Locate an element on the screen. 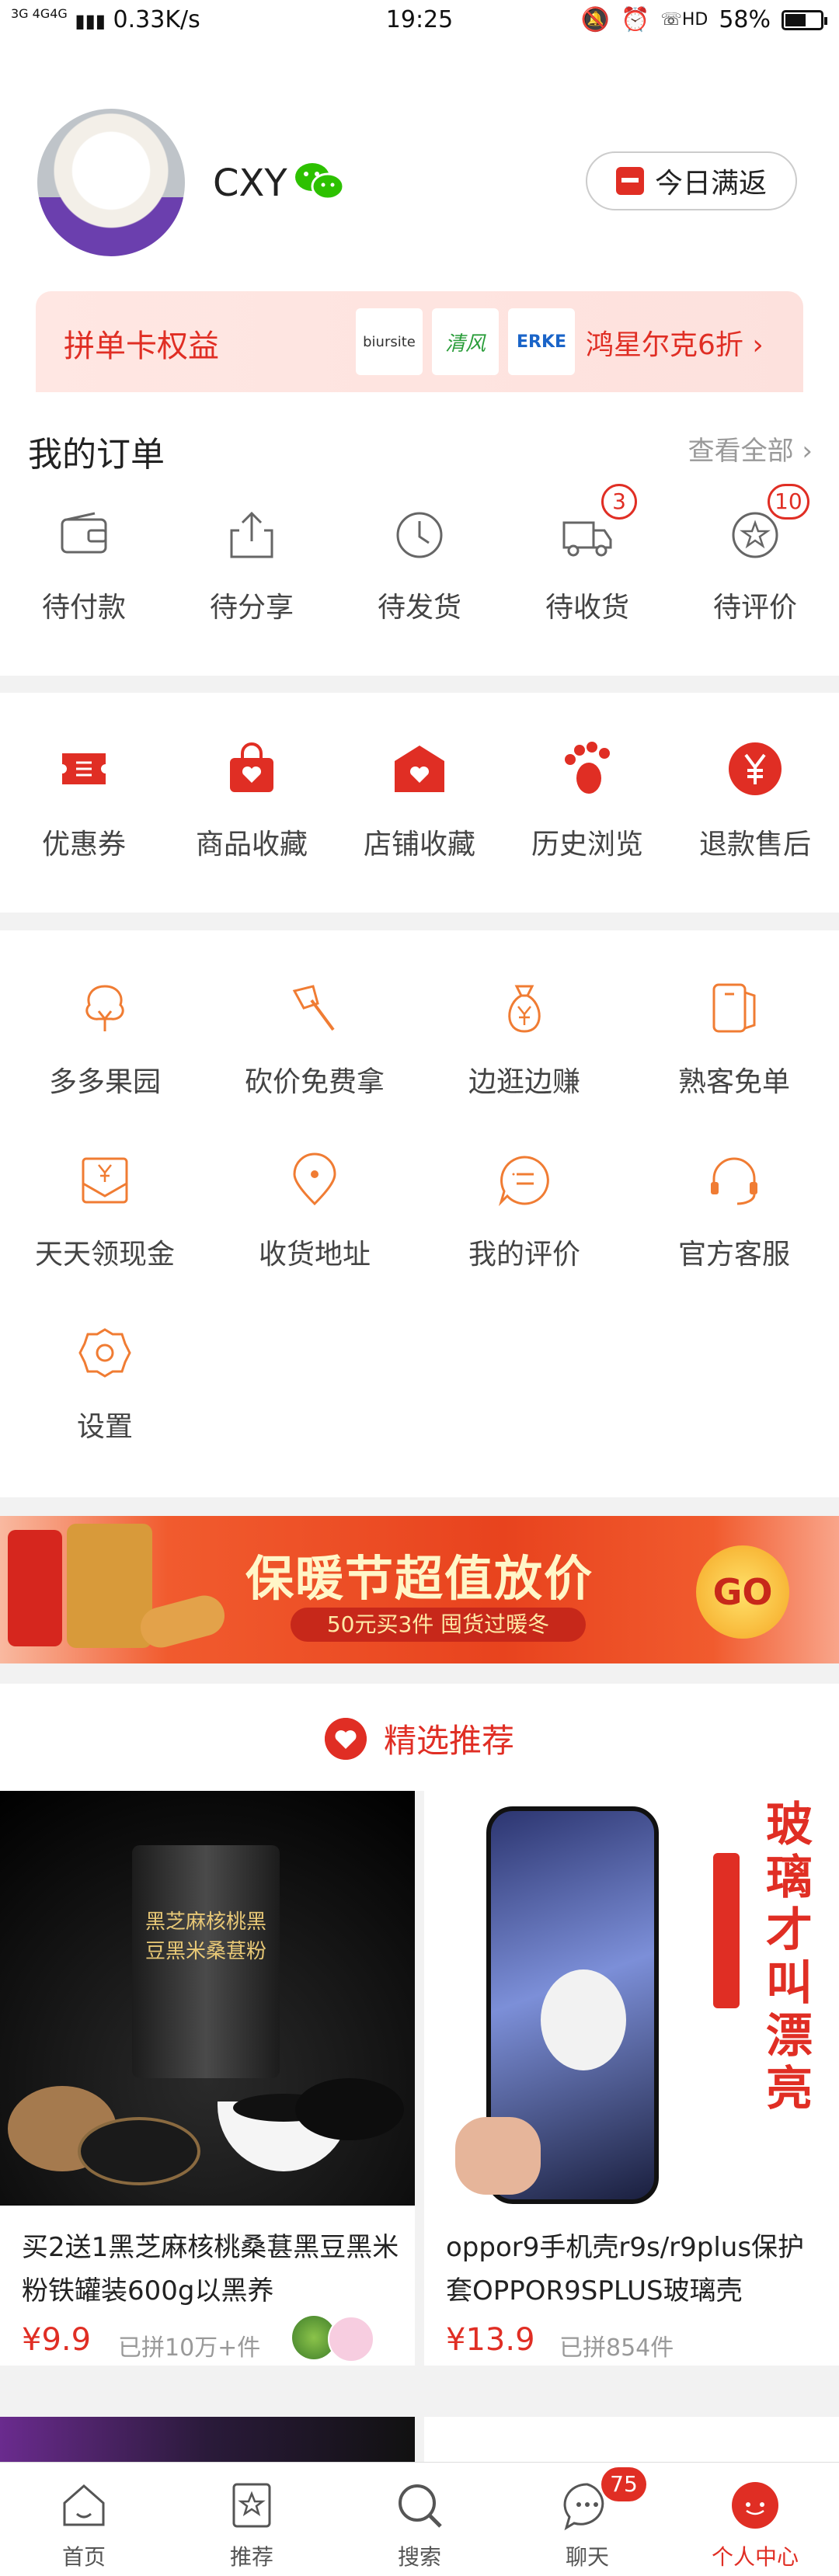  search-icon is located at coordinates (421, 2506).